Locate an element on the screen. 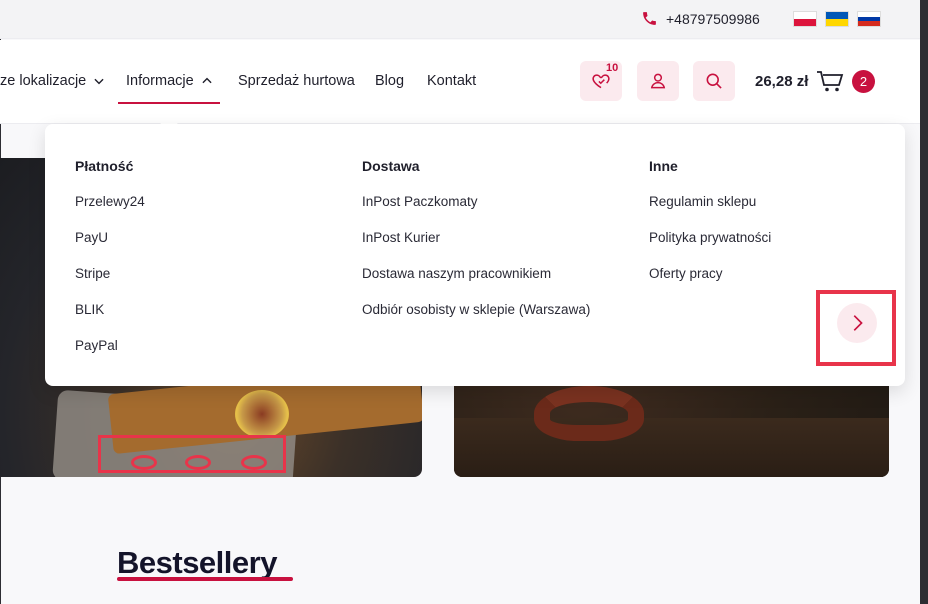  section-title: Bestsellery is located at coordinates (197, 562).